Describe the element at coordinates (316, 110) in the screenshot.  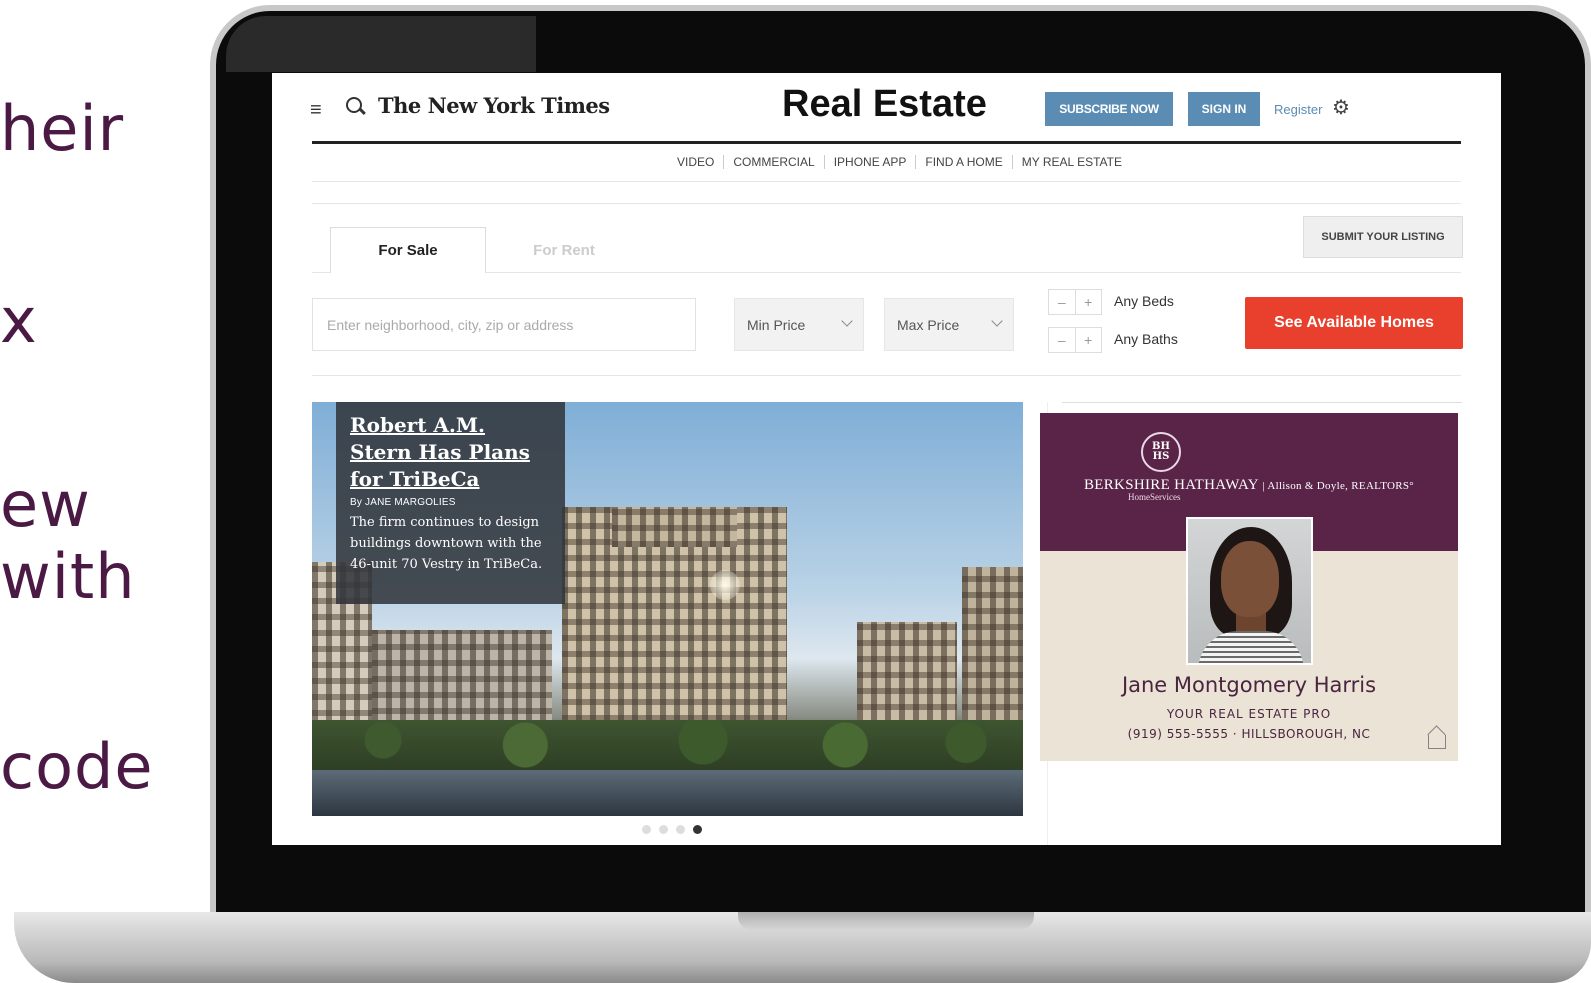
I see `hamburger-menu-icon: ≡` at that location.